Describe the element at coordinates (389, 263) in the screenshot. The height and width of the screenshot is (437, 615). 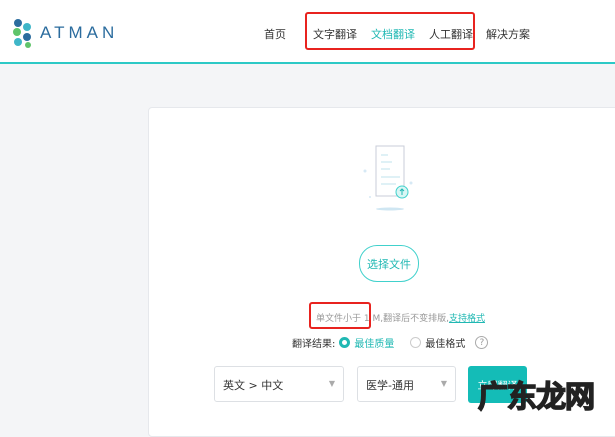
I see `choose-file-button: 选择文件` at that location.